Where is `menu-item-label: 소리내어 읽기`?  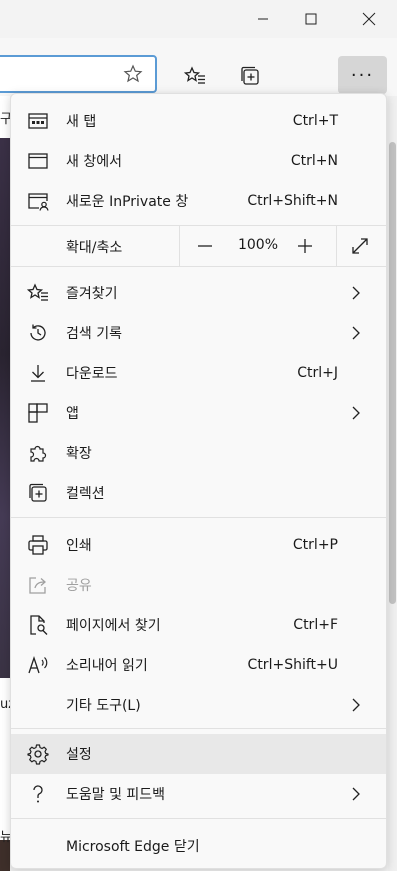
menu-item-label: 소리내어 읽기 is located at coordinates (107, 666).